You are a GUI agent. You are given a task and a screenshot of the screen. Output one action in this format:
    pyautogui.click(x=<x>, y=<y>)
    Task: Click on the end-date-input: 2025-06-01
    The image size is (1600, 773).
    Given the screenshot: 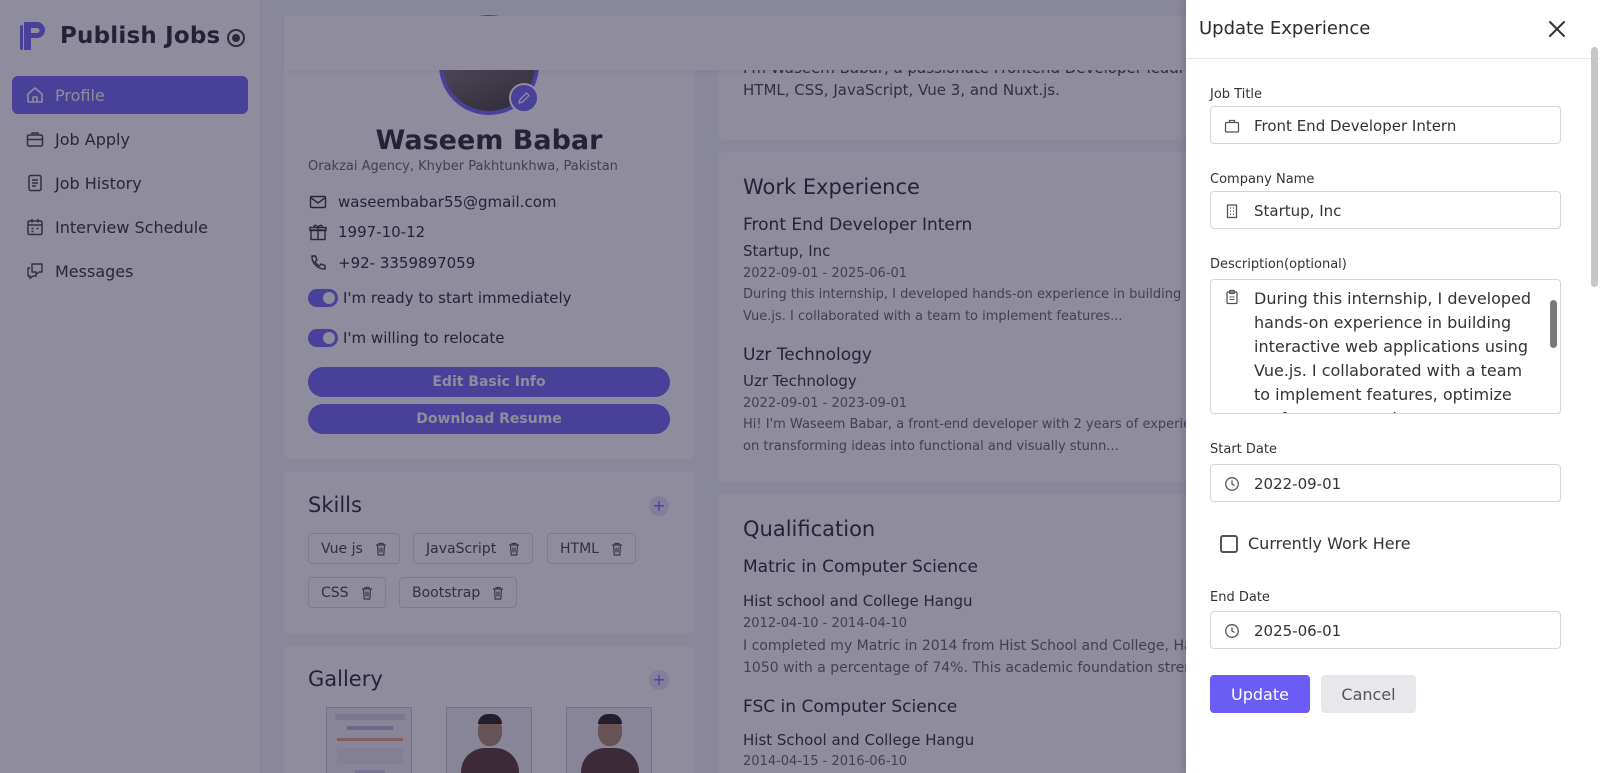 What is the action you would take?
    pyautogui.click(x=1385, y=630)
    